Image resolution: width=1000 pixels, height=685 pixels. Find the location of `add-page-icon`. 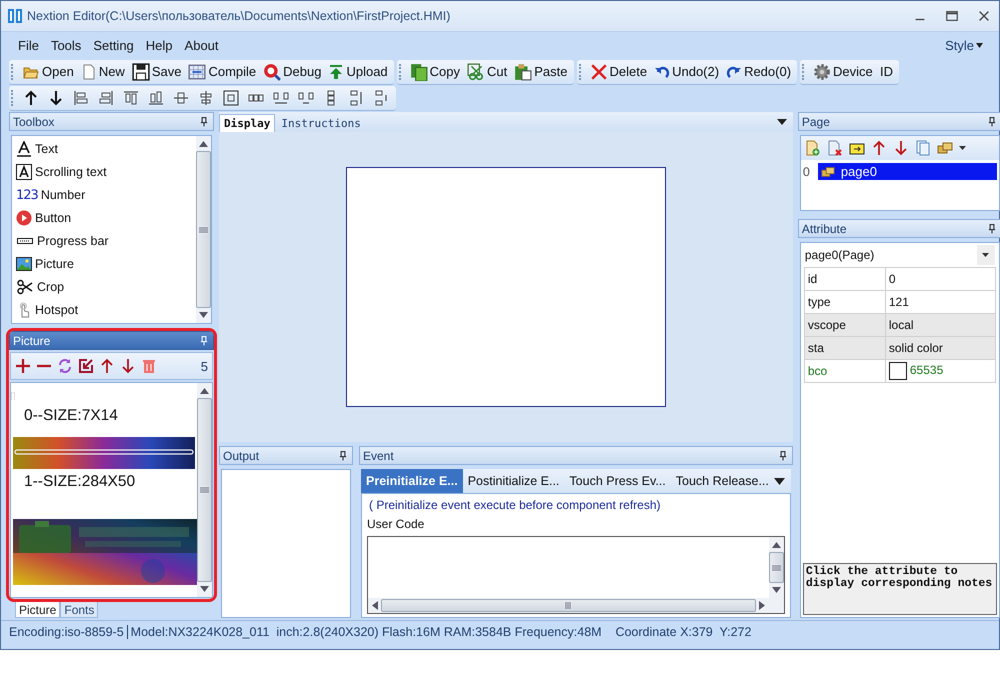

add-page-icon is located at coordinates (812, 148).